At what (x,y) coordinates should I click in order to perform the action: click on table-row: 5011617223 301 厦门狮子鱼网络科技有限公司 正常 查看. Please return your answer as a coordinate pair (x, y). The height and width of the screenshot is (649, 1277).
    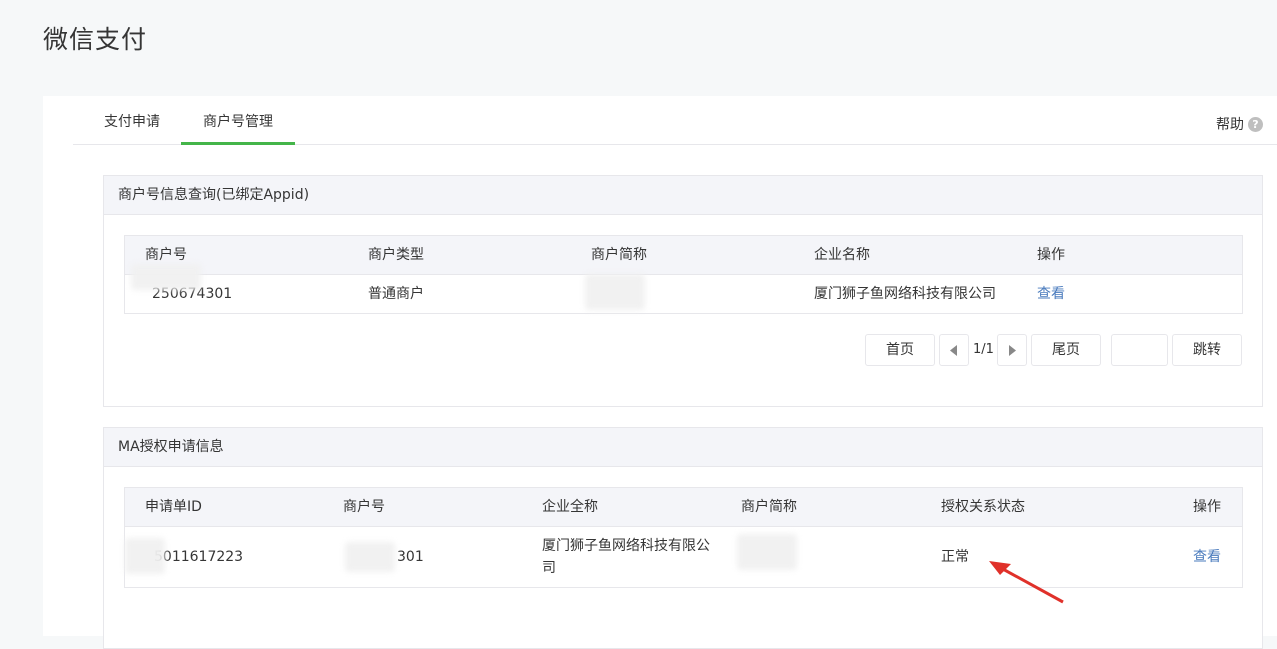
    Looking at the image, I should click on (683, 557).